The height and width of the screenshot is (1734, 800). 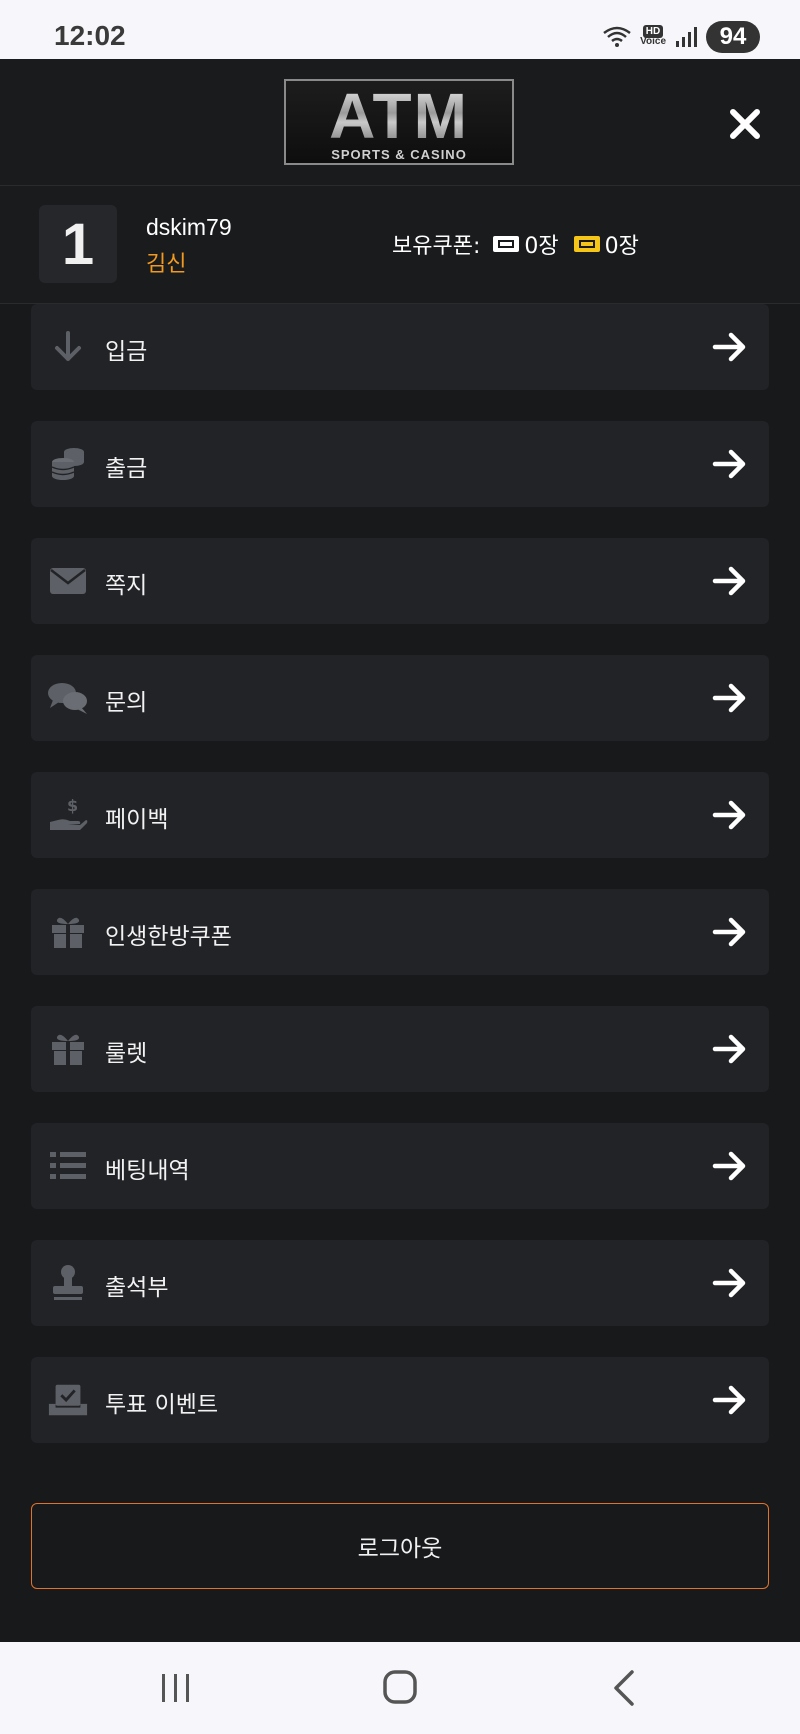 I want to click on menu-item-label: 룰렛, so click(x=126, y=1054).